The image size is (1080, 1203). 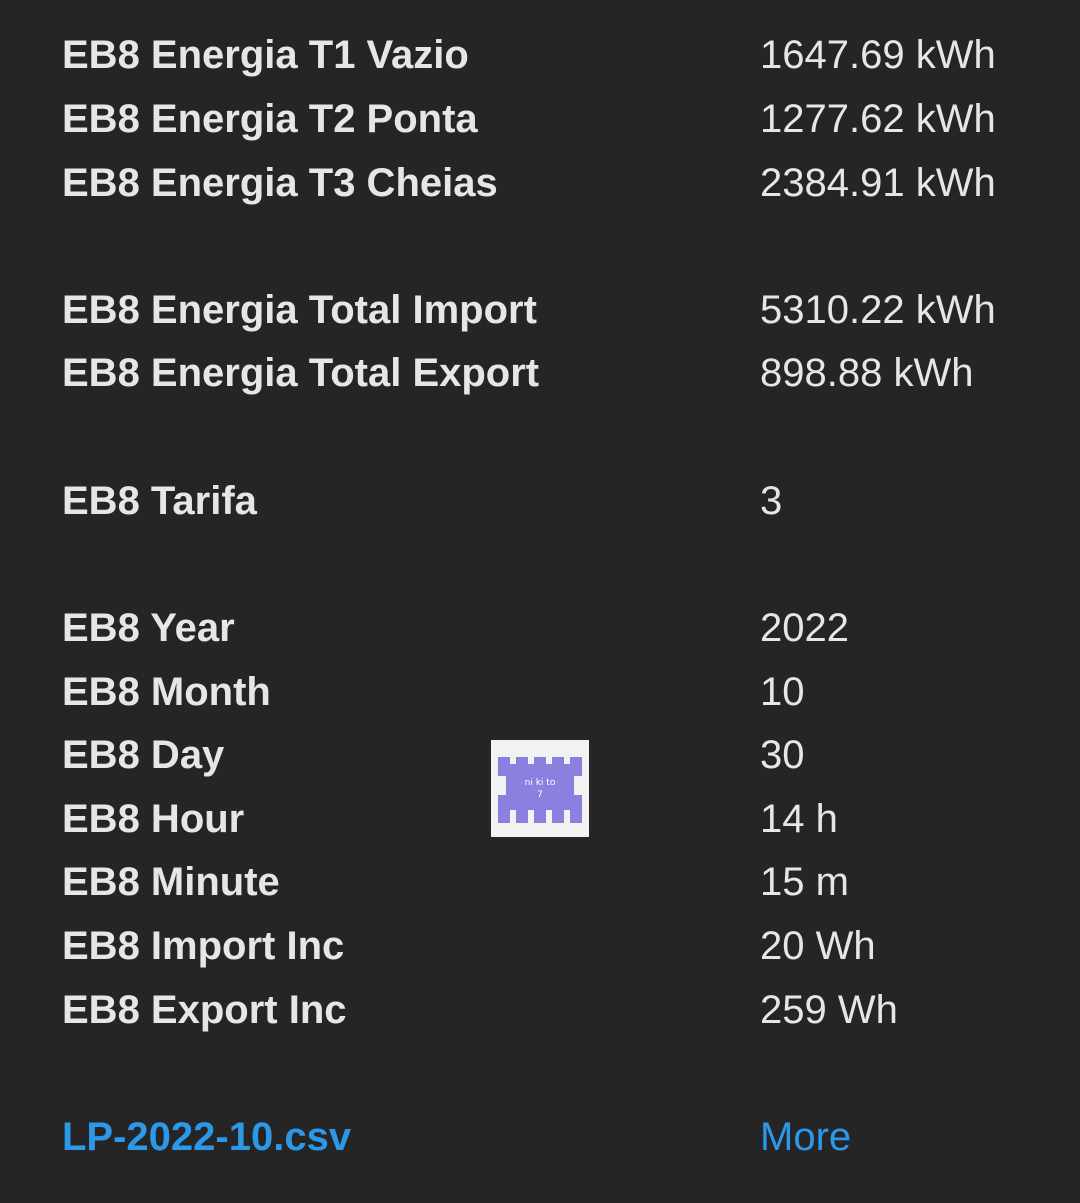 What do you see at coordinates (818, 946) in the screenshot?
I see `row-value: 20 Wh` at bounding box center [818, 946].